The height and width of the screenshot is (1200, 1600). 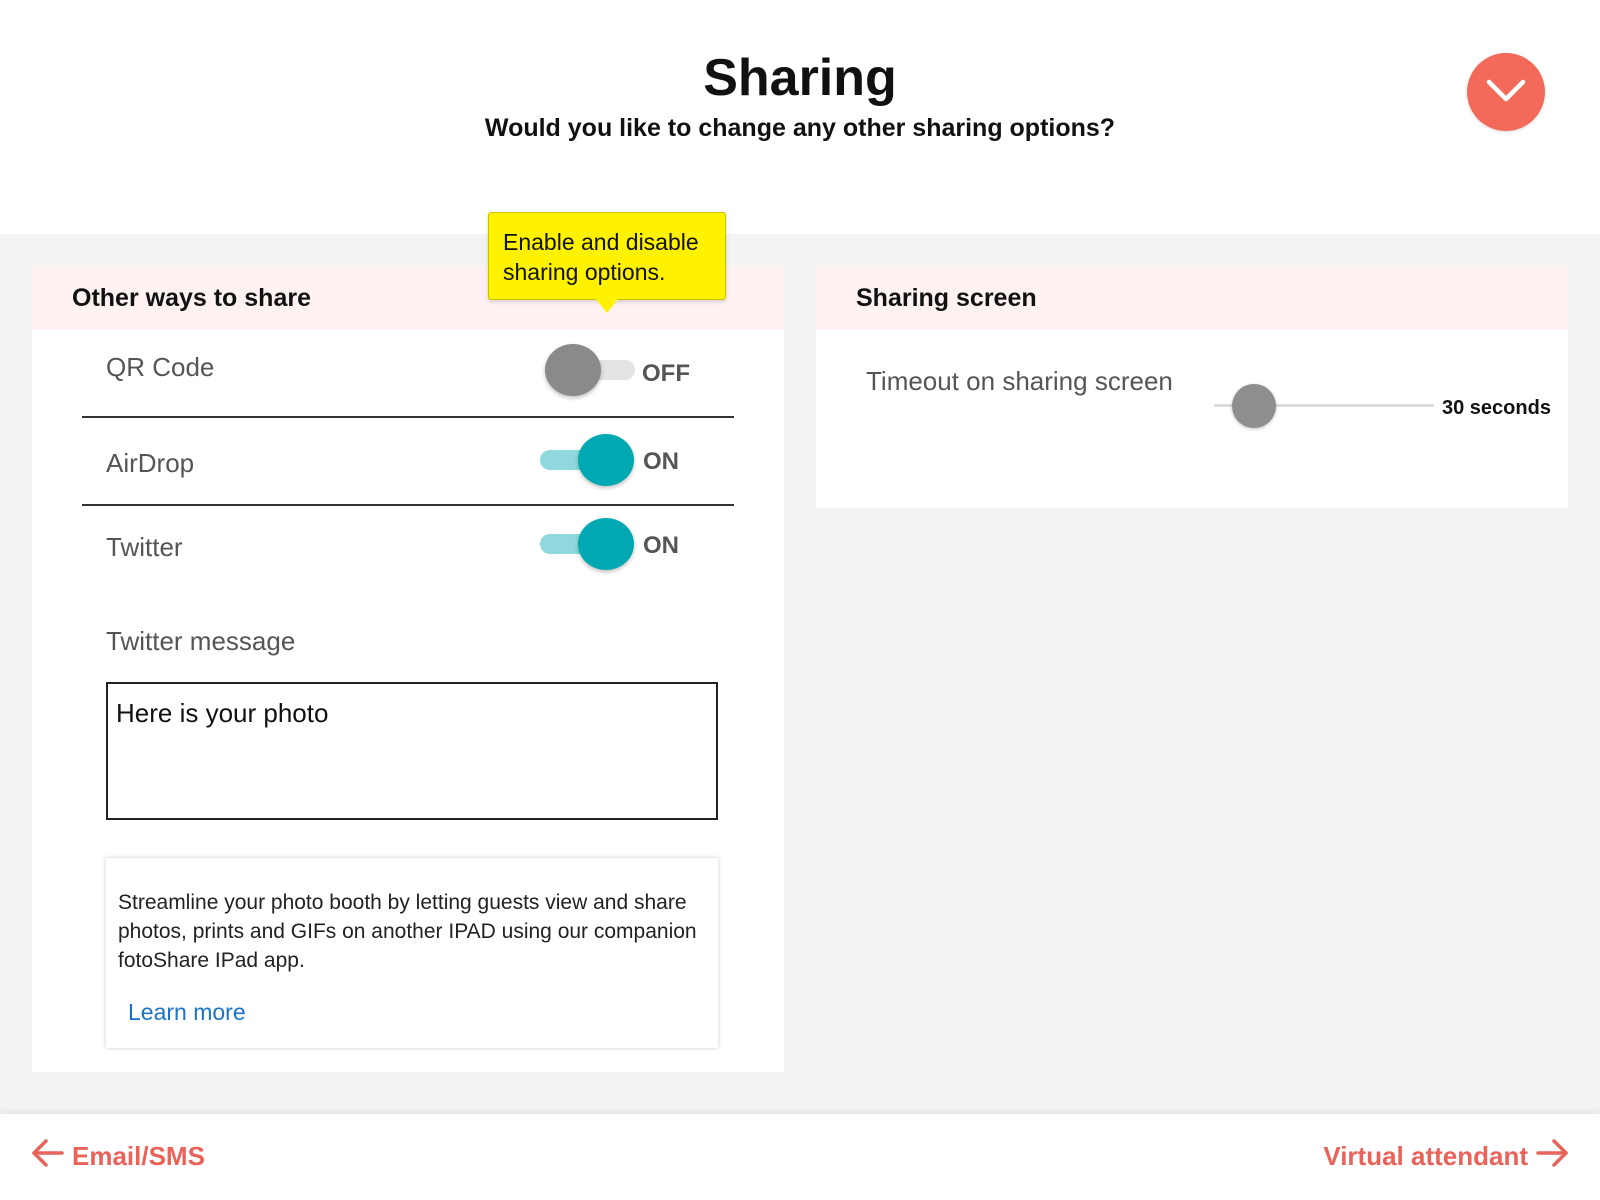 I want to click on qr-code-row: QR Code OFF, so click(x=408, y=374).